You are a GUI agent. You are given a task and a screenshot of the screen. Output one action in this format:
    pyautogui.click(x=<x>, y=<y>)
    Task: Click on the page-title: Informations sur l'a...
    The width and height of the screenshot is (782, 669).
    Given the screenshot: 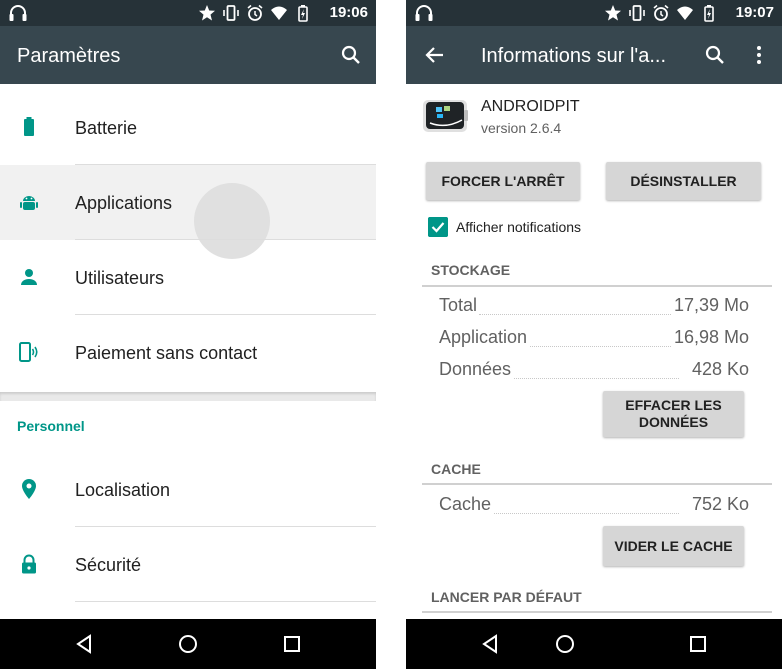 What is the action you would take?
    pyautogui.click(x=573, y=56)
    